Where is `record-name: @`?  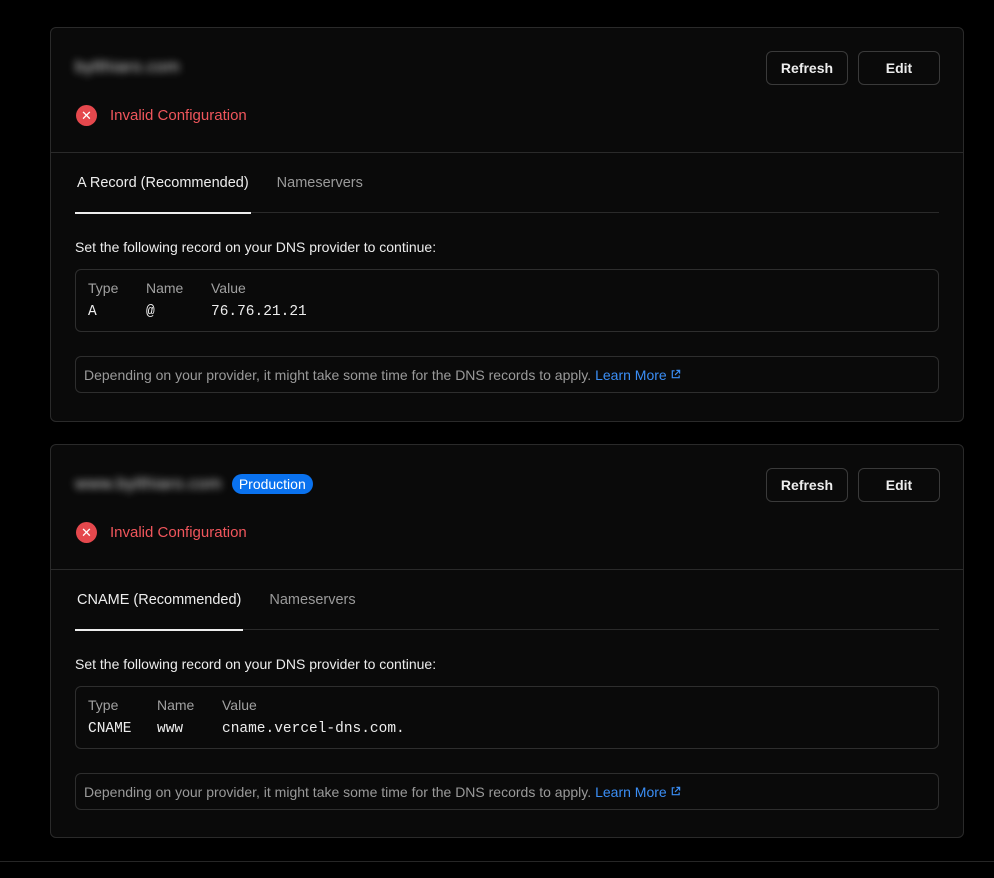
record-name: @ is located at coordinates (178, 312).